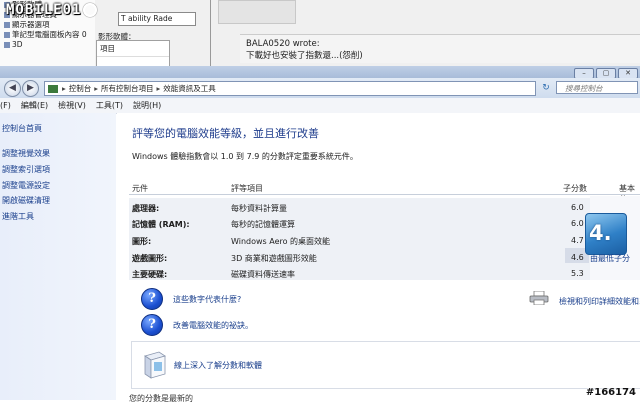 This screenshot has height=404, width=640. I want to click on performance-tips-link: 改善電腦效能的祕訣。, so click(213, 325).